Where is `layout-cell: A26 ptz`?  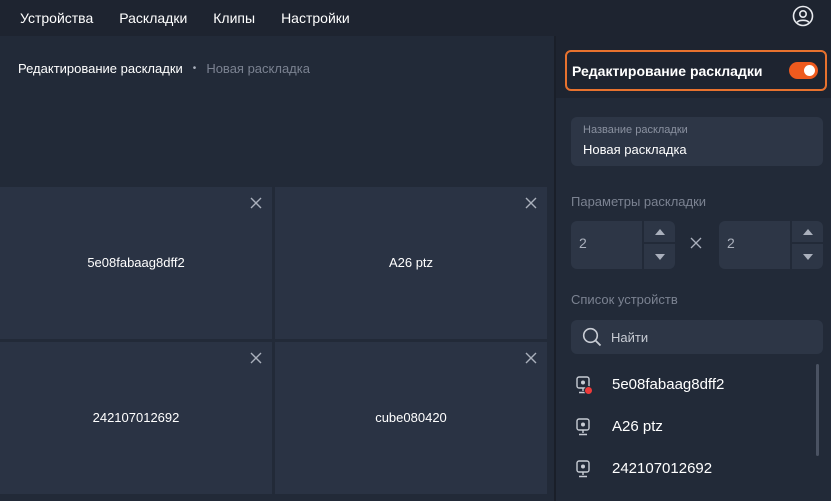
layout-cell: A26 ptz is located at coordinates (411, 263).